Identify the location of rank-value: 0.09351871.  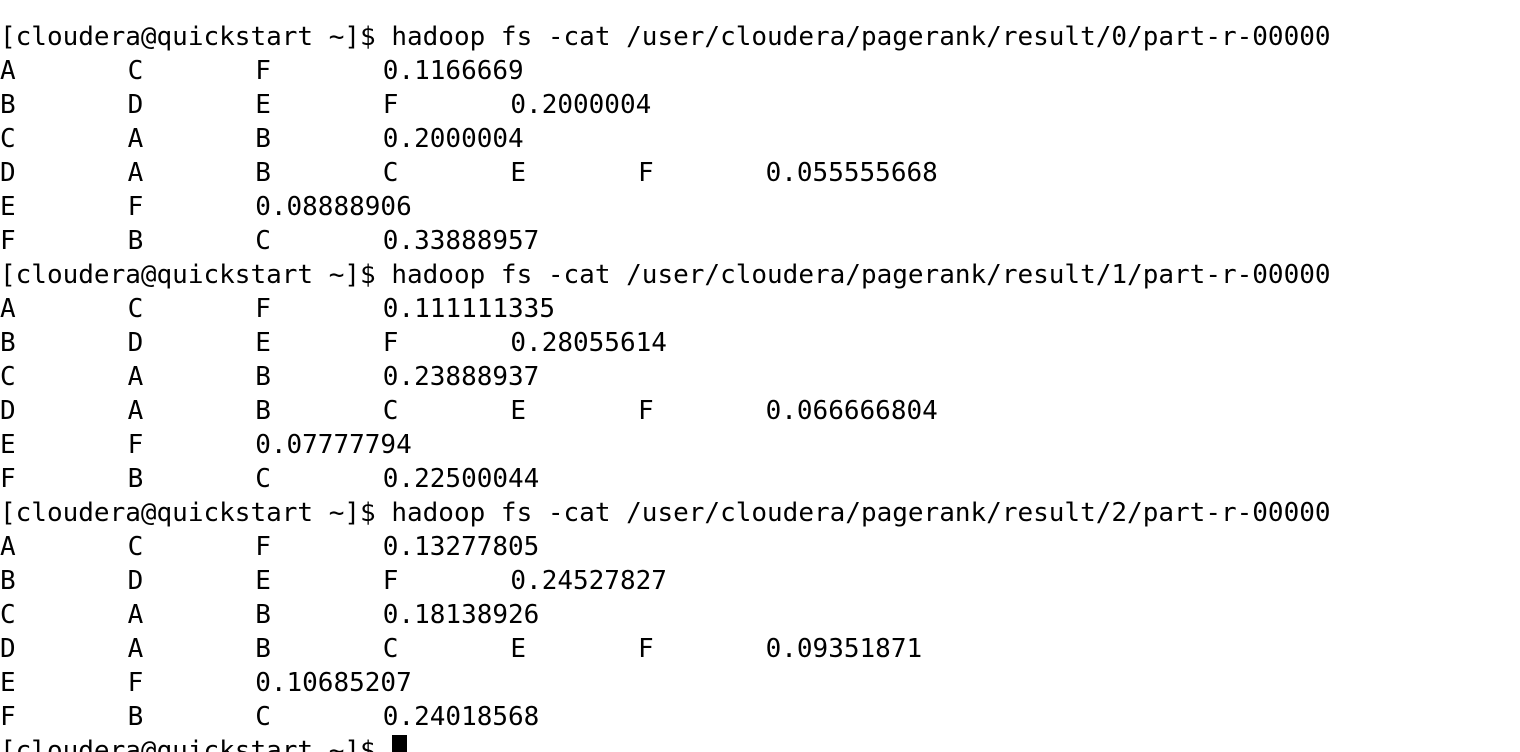
(844, 649).